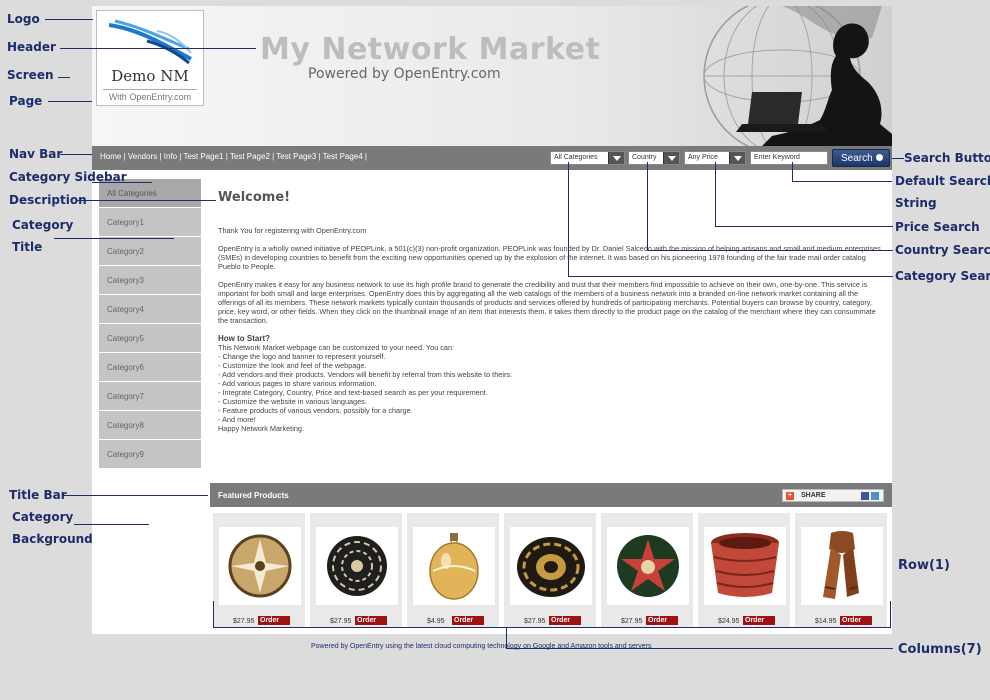 The height and width of the screenshot is (700, 990). Describe the element at coordinates (43, 225) in the screenshot. I see `annotation-category-title-1: Category` at that location.